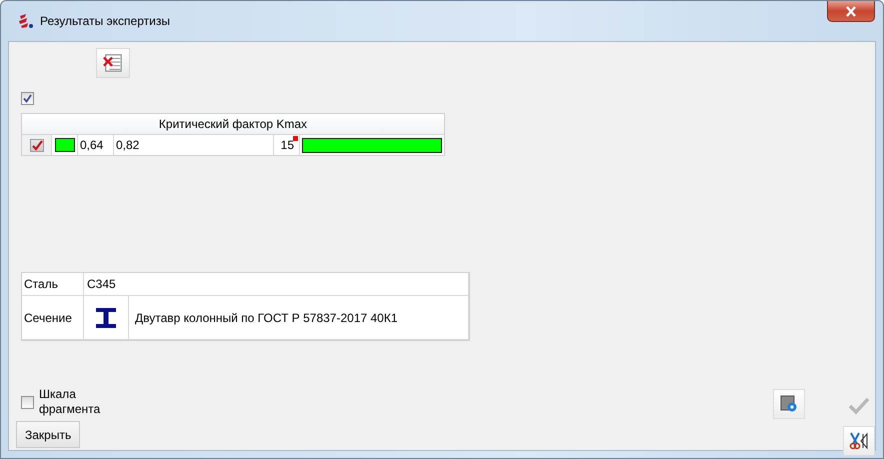 Image resolution: width=884 pixels, height=459 pixels. I want to click on close-button: Закрыть, so click(48, 434).